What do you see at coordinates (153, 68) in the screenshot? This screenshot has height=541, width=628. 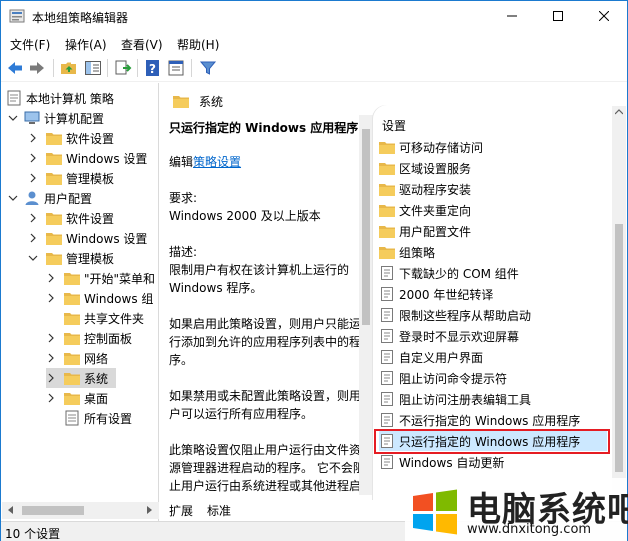 I see `help-icon: ?` at bounding box center [153, 68].